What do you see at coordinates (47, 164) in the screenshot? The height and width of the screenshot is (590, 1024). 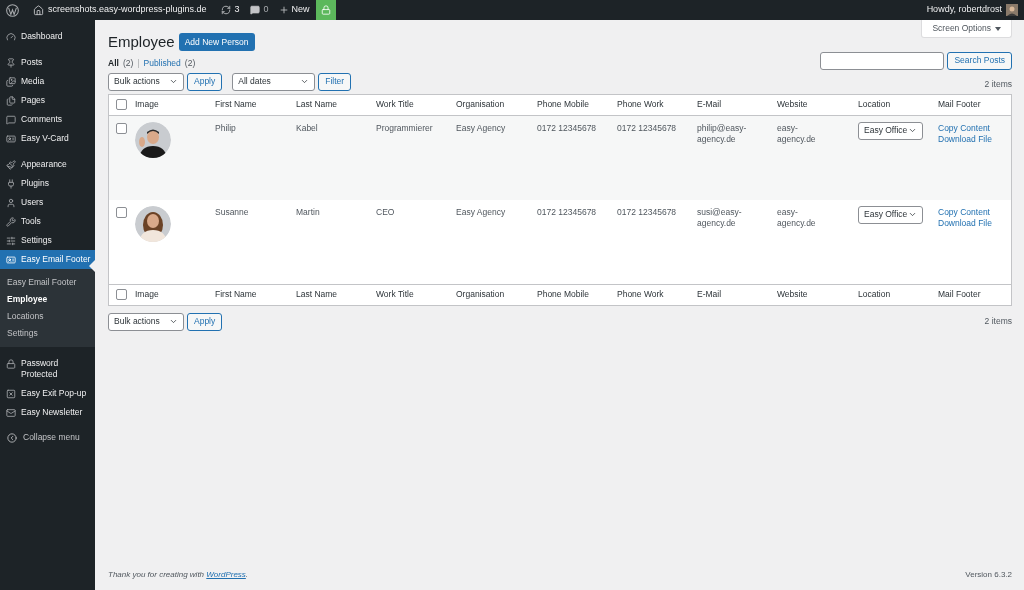 I see `menu-item: Appearance` at bounding box center [47, 164].